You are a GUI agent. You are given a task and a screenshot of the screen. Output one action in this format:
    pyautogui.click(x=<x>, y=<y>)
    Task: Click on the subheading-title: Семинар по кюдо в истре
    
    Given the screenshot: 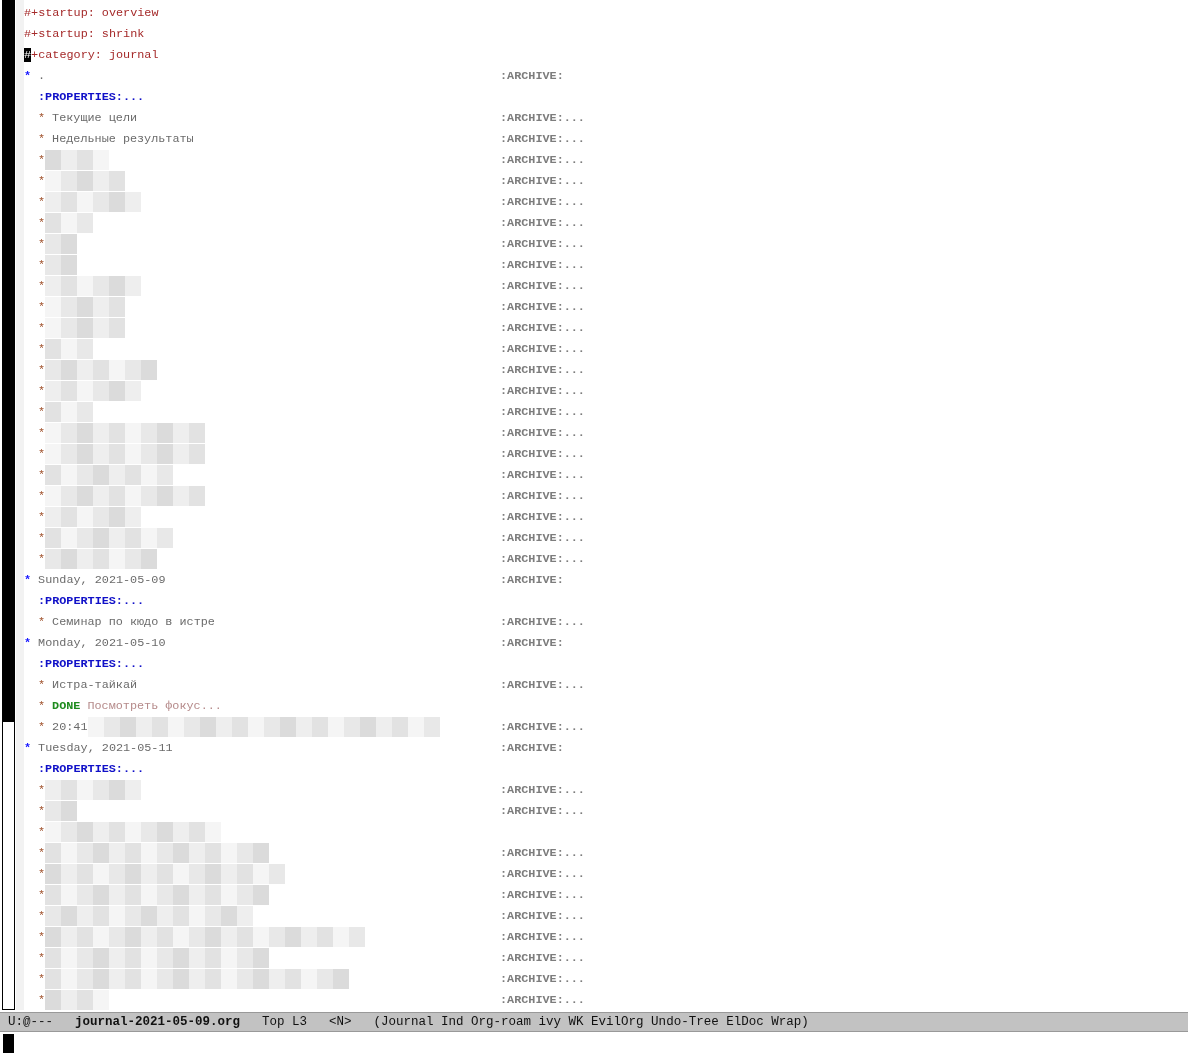 What is the action you would take?
    pyautogui.click(x=133, y=621)
    